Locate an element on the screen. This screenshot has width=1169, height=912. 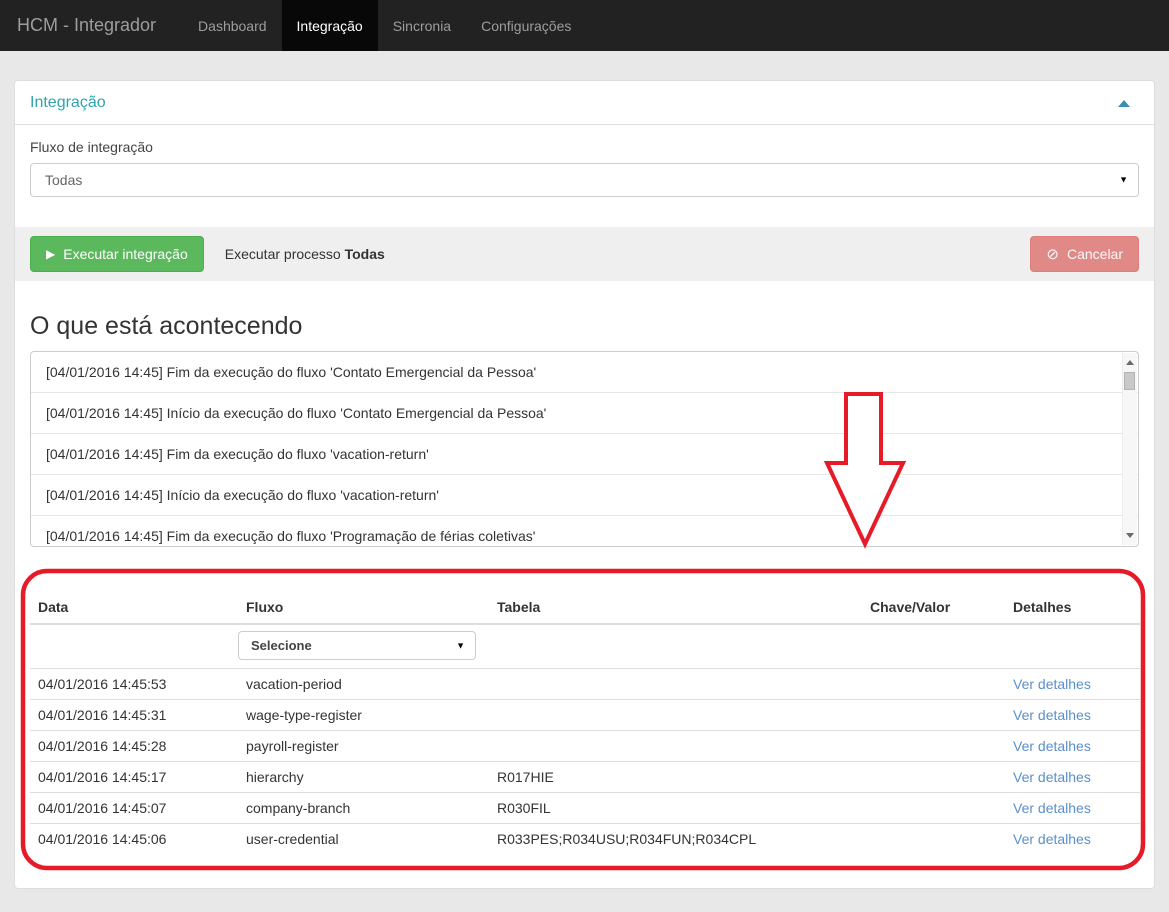
table-header-row: Data Fluxo Tabela Chave/Valor Detalhes is located at coordinates (585, 608).